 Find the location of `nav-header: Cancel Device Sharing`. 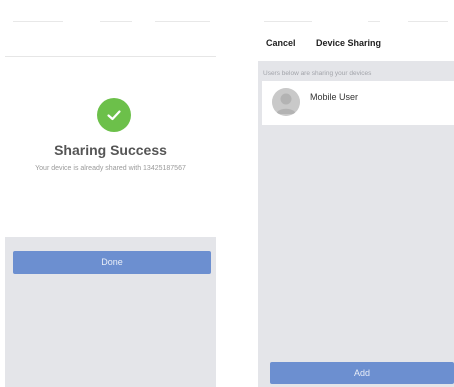

nav-header: Cancel Device Sharing is located at coordinates (356, 30).